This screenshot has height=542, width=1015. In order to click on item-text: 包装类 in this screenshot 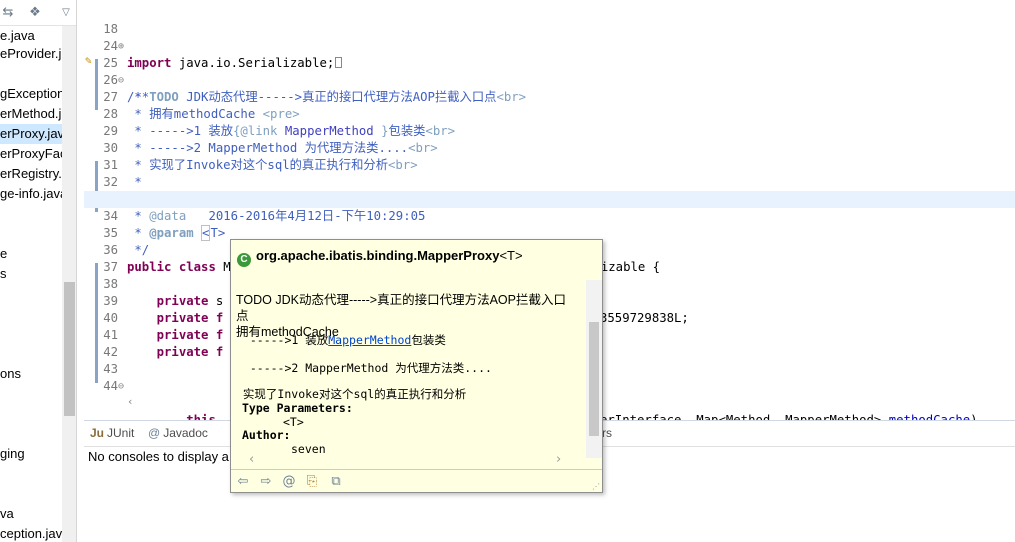, I will do `click(428, 340)`.